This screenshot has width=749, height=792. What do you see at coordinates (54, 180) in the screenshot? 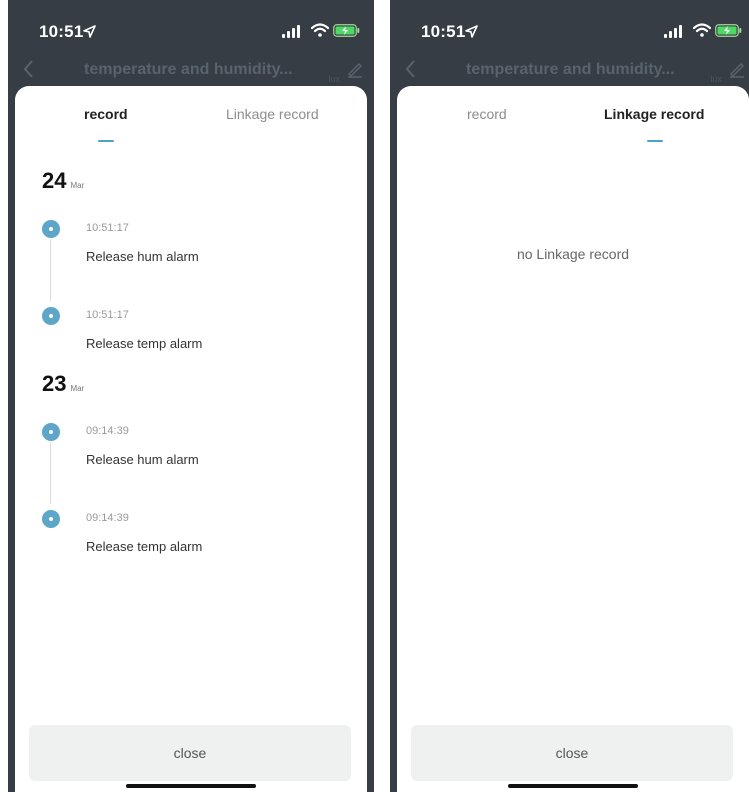
I see `date-day: 24` at bounding box center [54, 180].